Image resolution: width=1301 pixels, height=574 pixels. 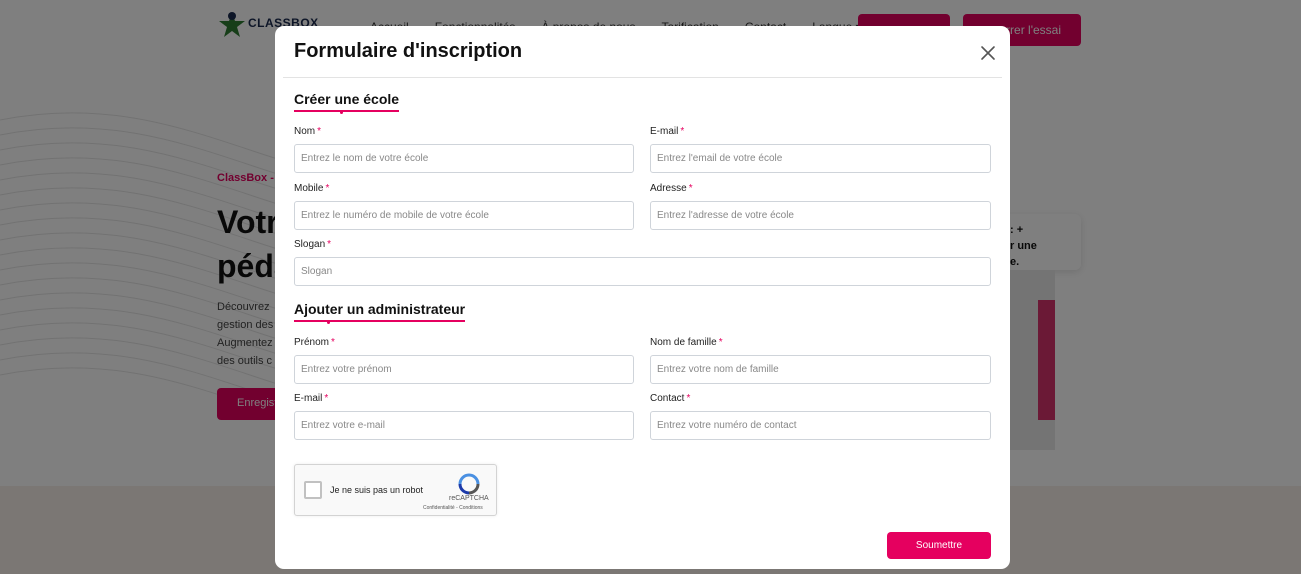 I want to click on admin-contact-label: Contact *, so click(x=670, y=398).